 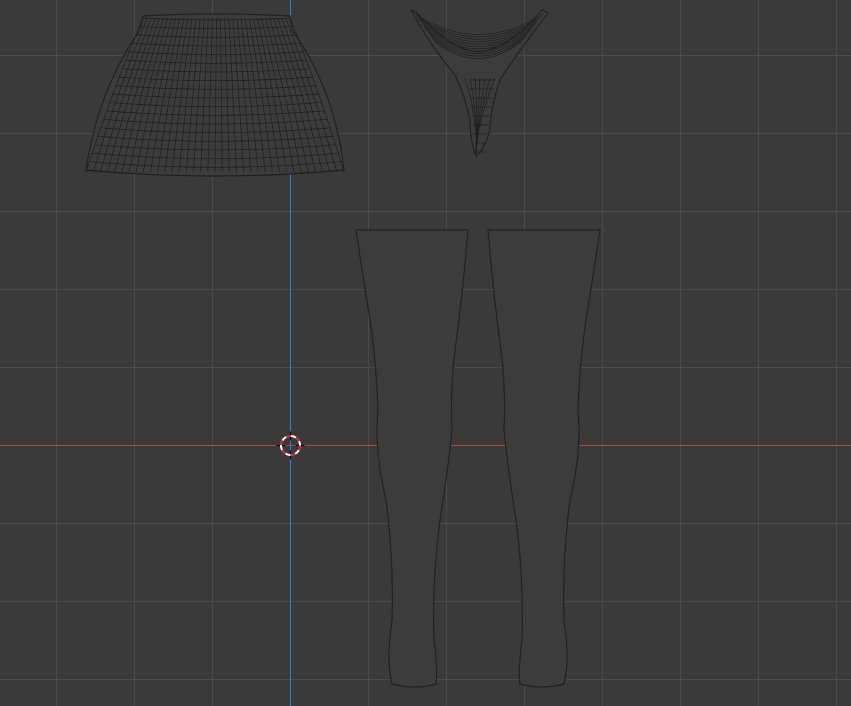 I want to click on thong-mesh, so click(x=479, y=82).